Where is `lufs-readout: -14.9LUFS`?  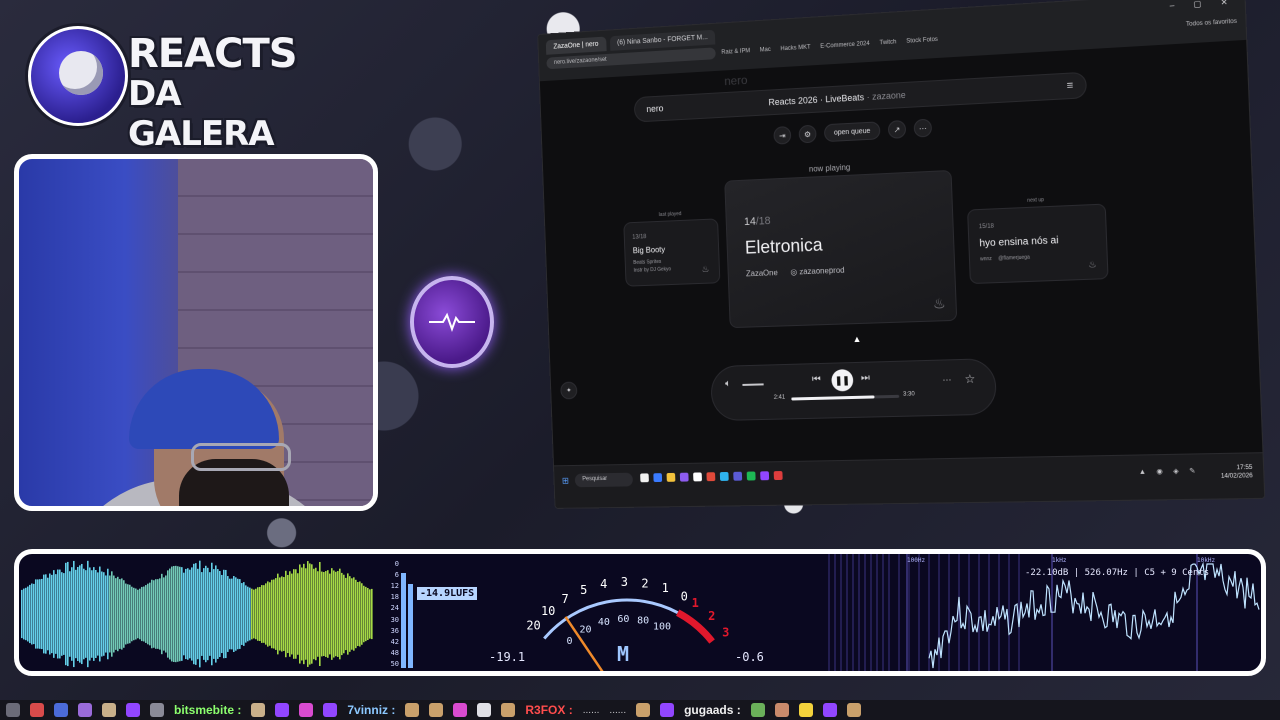 lufs-readout: -14.9LUFS is located at coordinates (447, 593).